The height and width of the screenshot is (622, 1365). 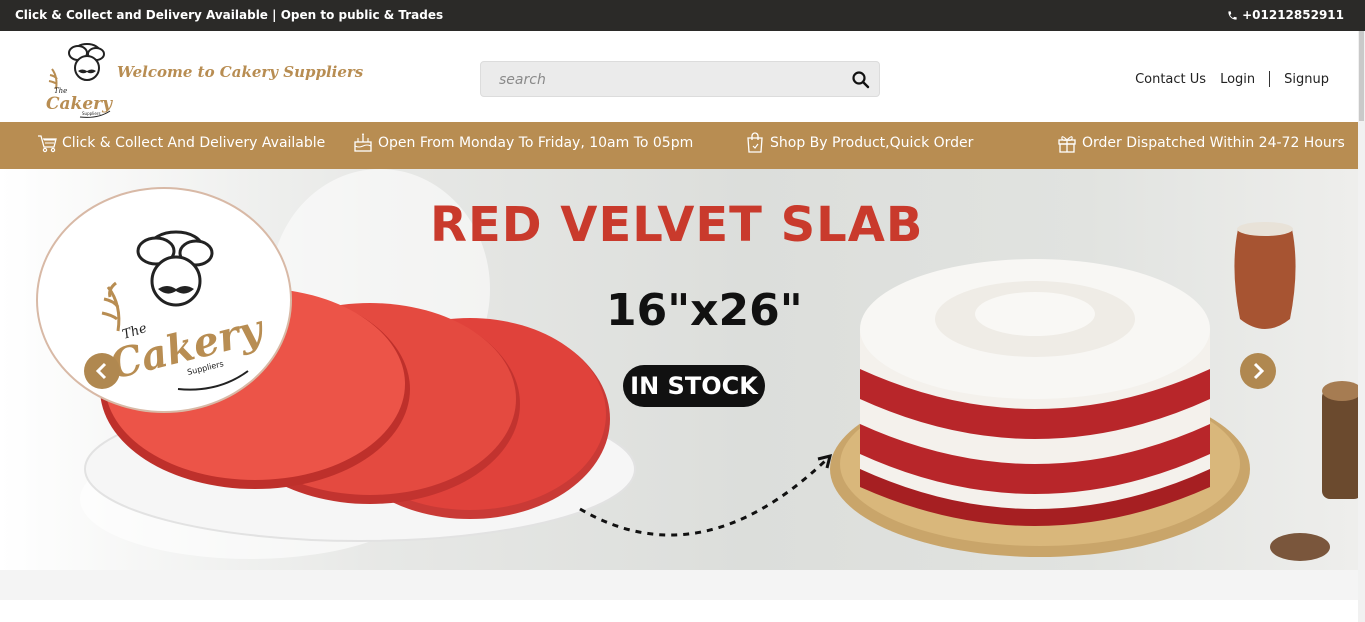 I want to click on slider-prev-button, so click(x=102, y=371).